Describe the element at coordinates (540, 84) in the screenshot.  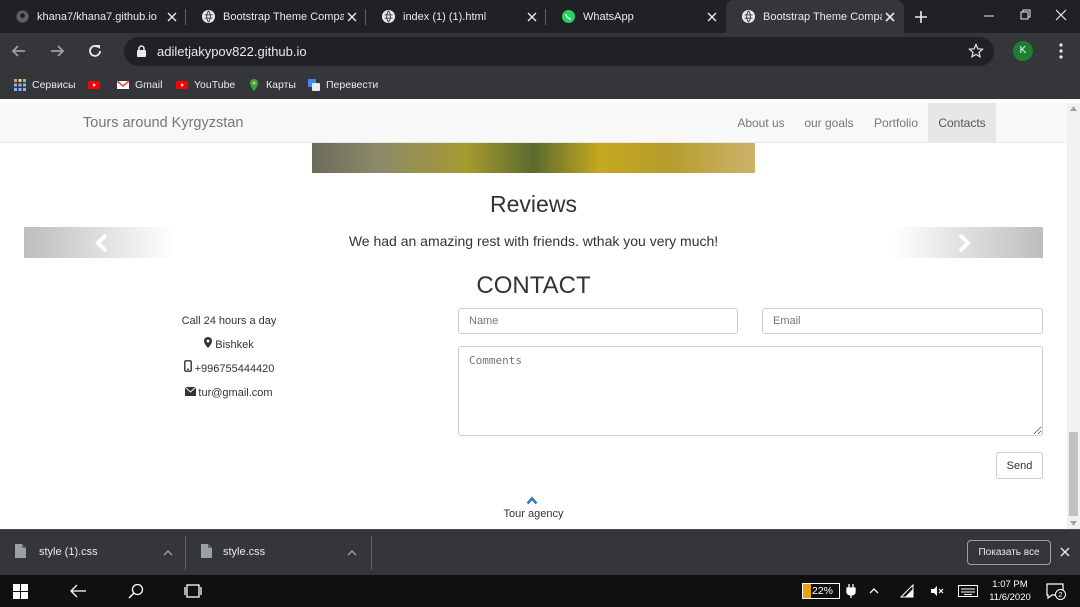
I see `bookmarks-bar: Сервисы Gmail YouTube Карты Перевести` at that location.